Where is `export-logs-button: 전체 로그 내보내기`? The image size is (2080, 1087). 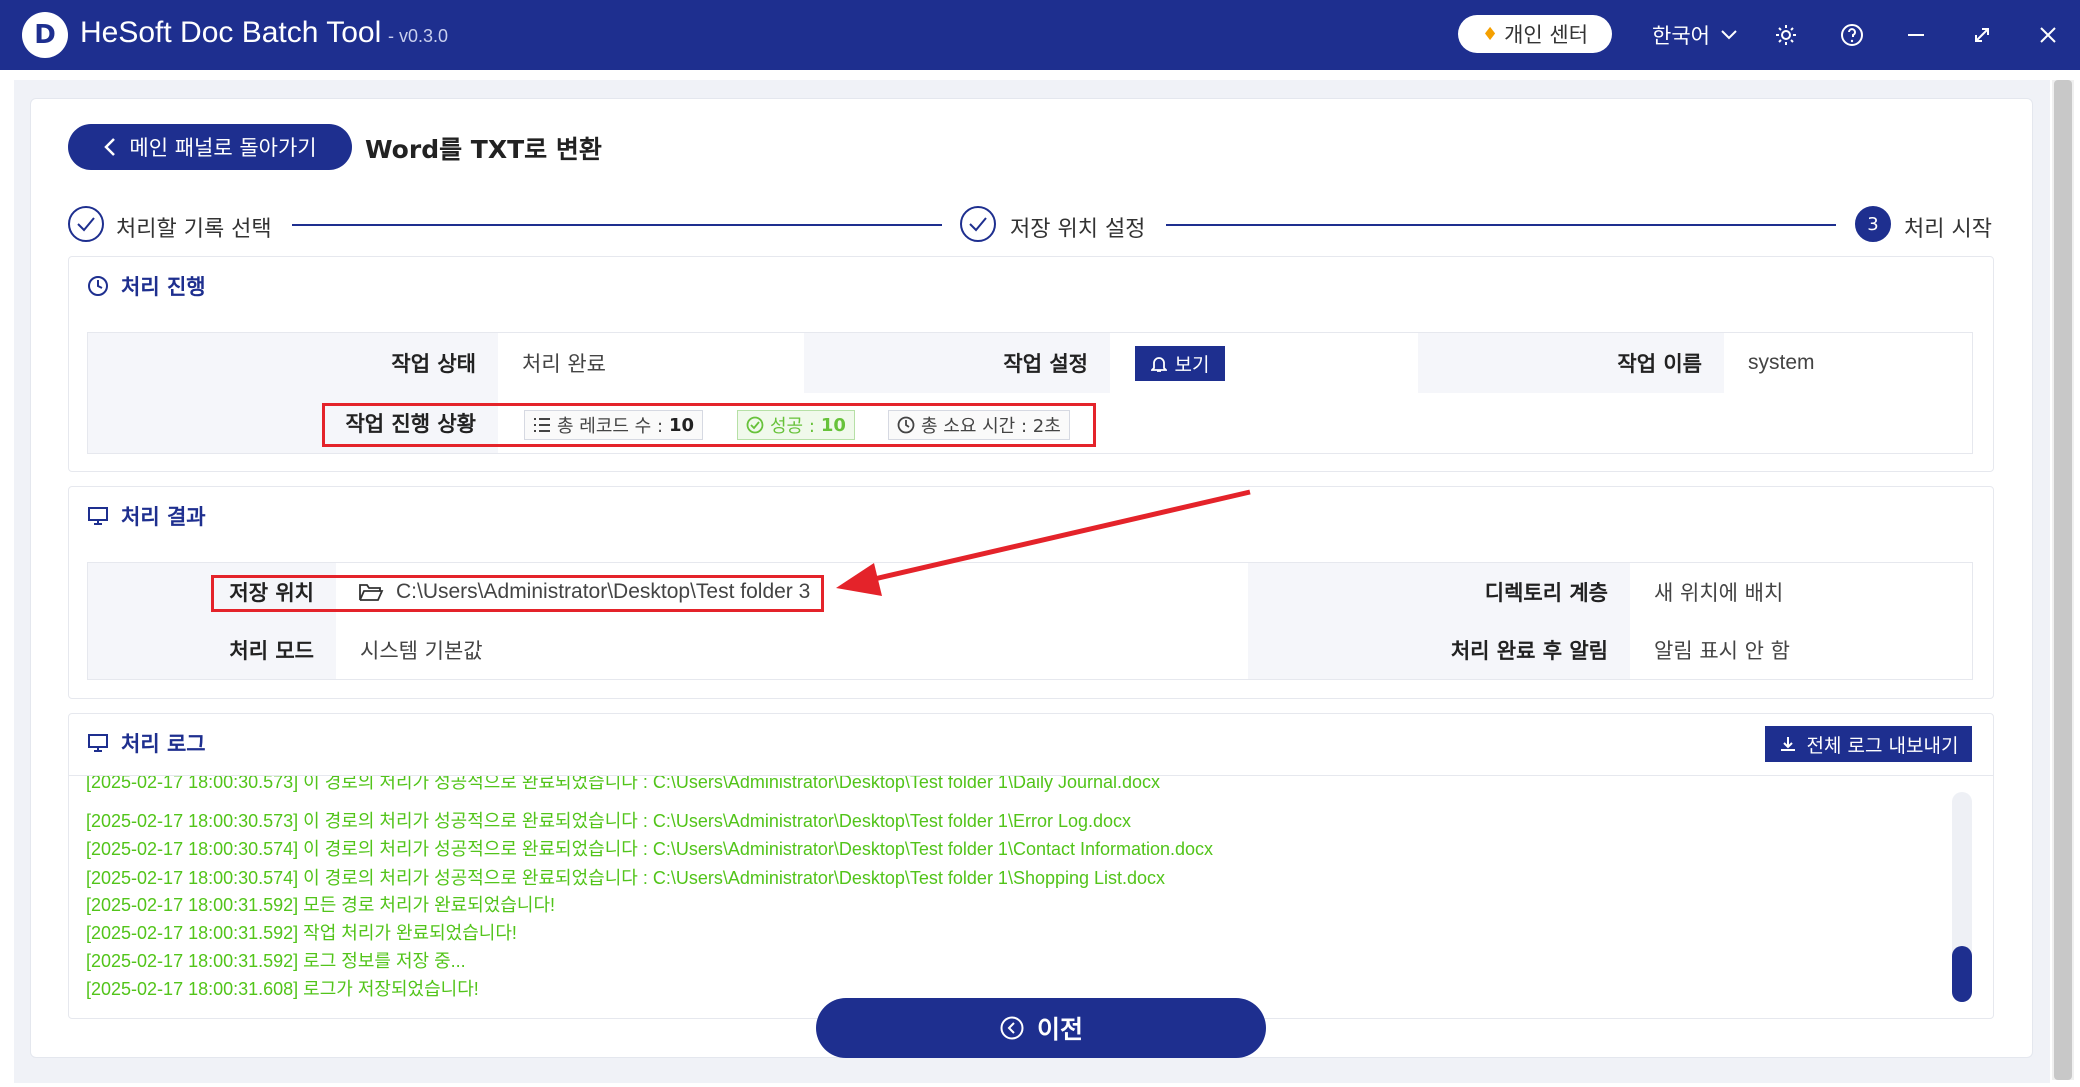
export-logs-button: 전체 로그 내보내기 is located at coordinates (1868, 744).